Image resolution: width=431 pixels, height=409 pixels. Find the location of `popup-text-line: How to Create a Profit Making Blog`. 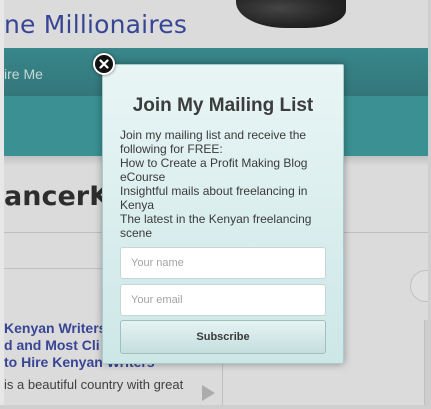

popup-text-line: How to Create a Profit Making Blog is located at coordinates (214, 163).